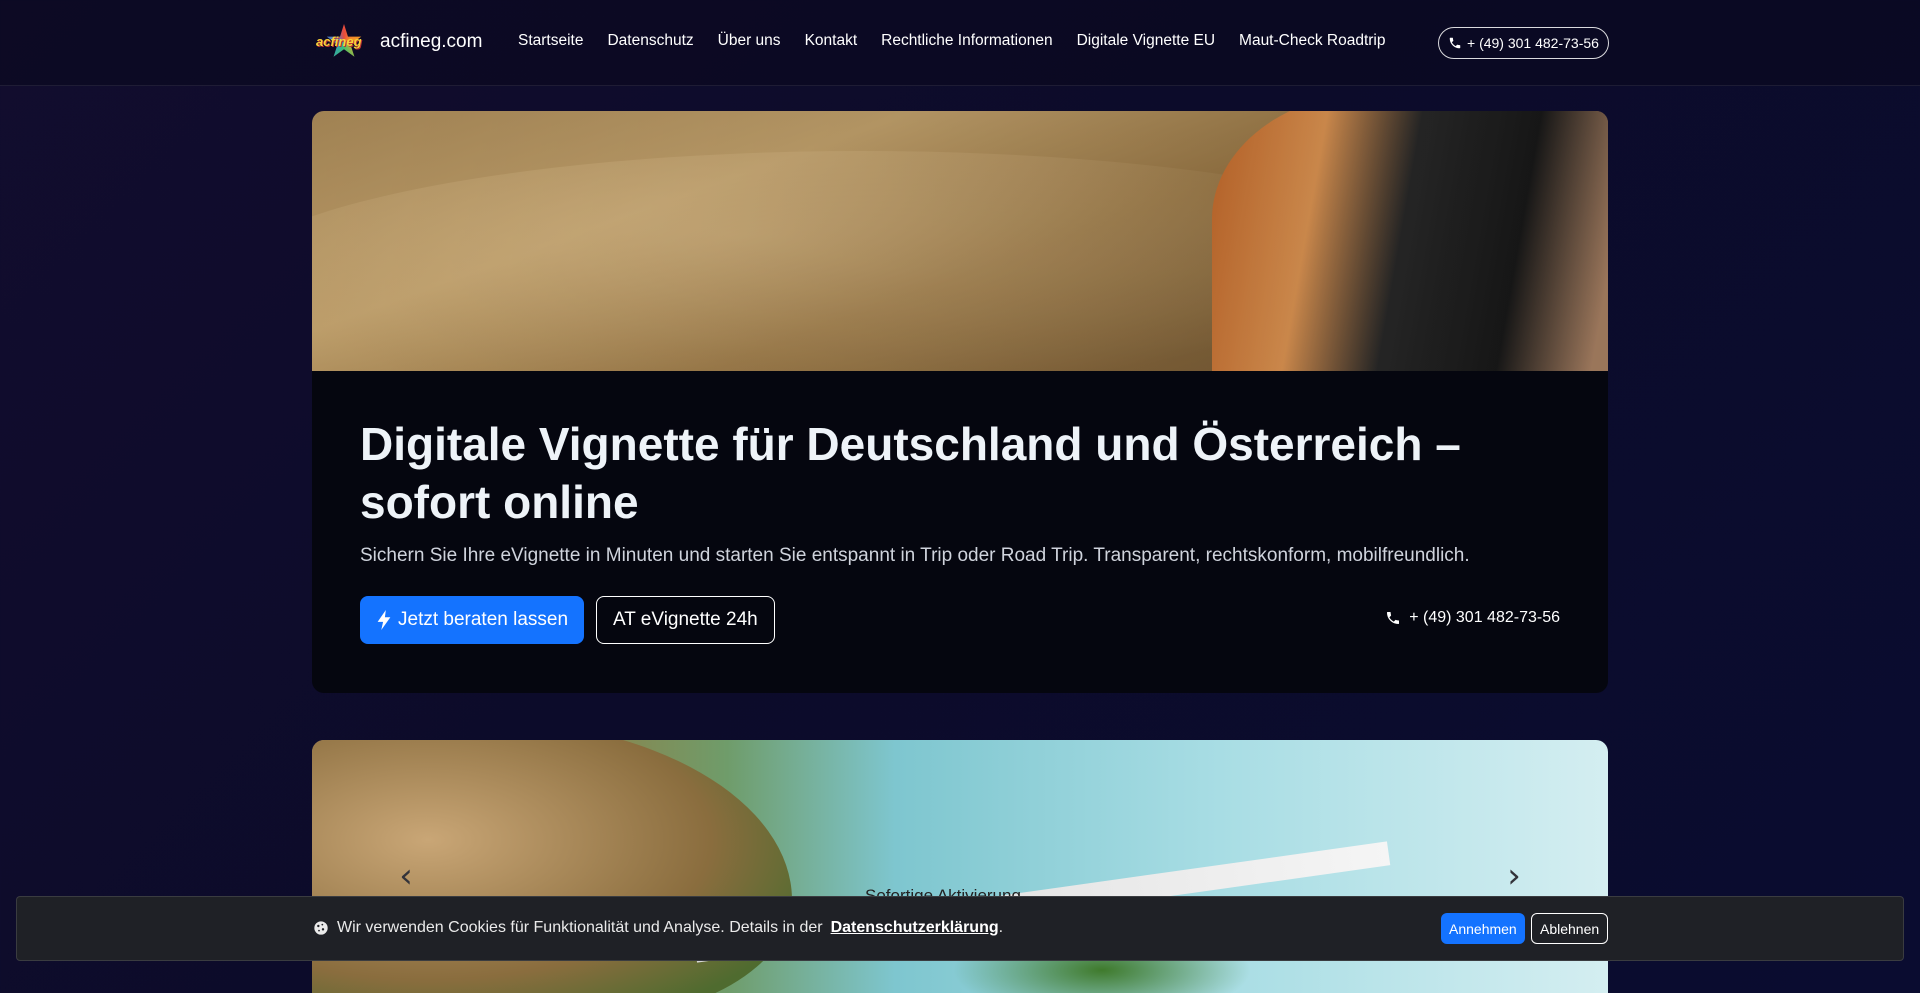 This screenshot has width=1920, height=993. Describe the element at coordinates (321, 928) in the screenshot. I see `cookie-icon` at that location.